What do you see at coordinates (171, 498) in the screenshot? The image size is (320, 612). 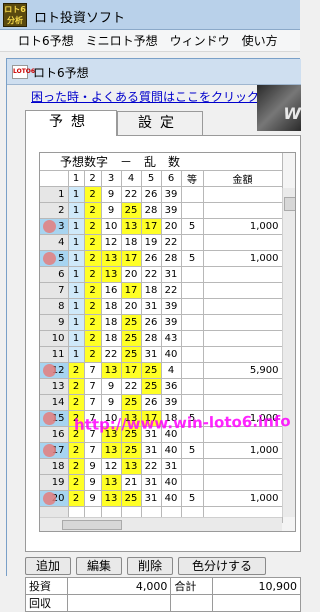 I see `number-cell: 40` at bounding box center [171, 498].